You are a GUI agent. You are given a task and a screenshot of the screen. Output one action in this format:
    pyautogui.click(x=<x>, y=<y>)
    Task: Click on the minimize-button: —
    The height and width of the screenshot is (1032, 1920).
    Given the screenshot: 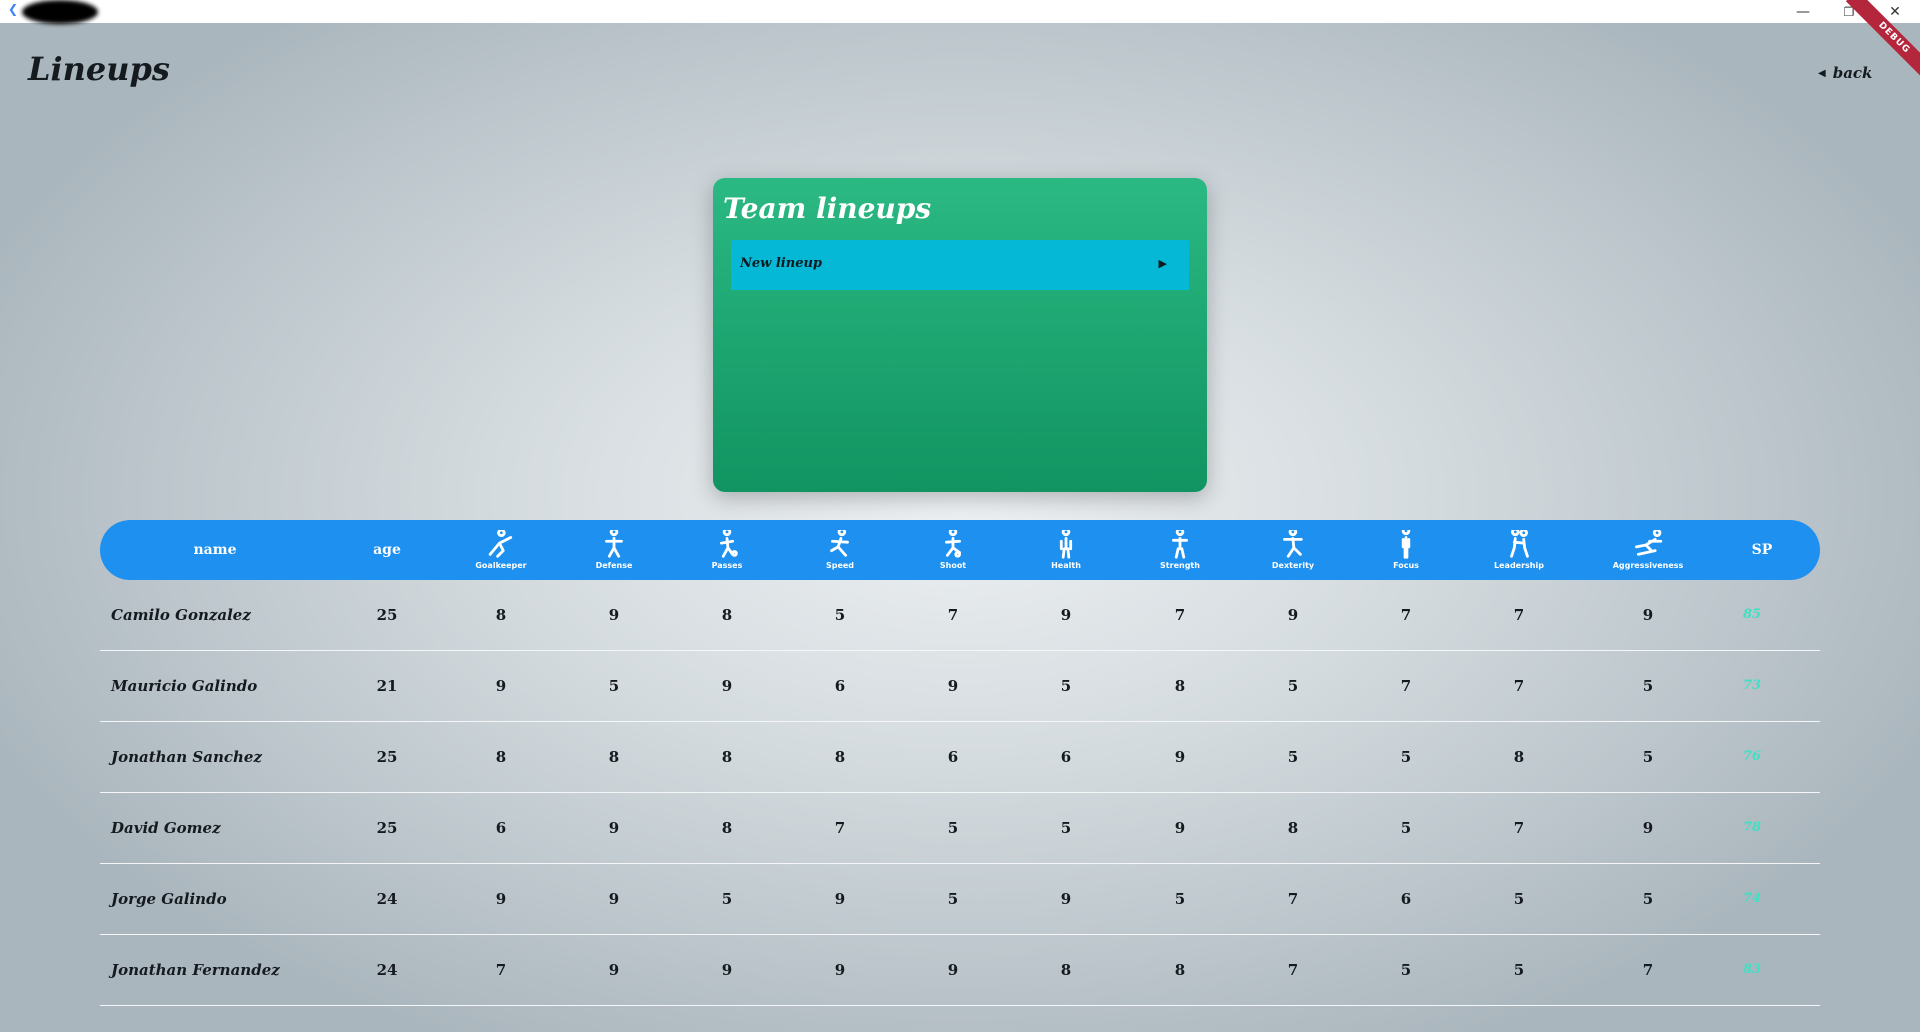 What is the action you would take?
    pyautogui.click(x=1803, y=11)
    